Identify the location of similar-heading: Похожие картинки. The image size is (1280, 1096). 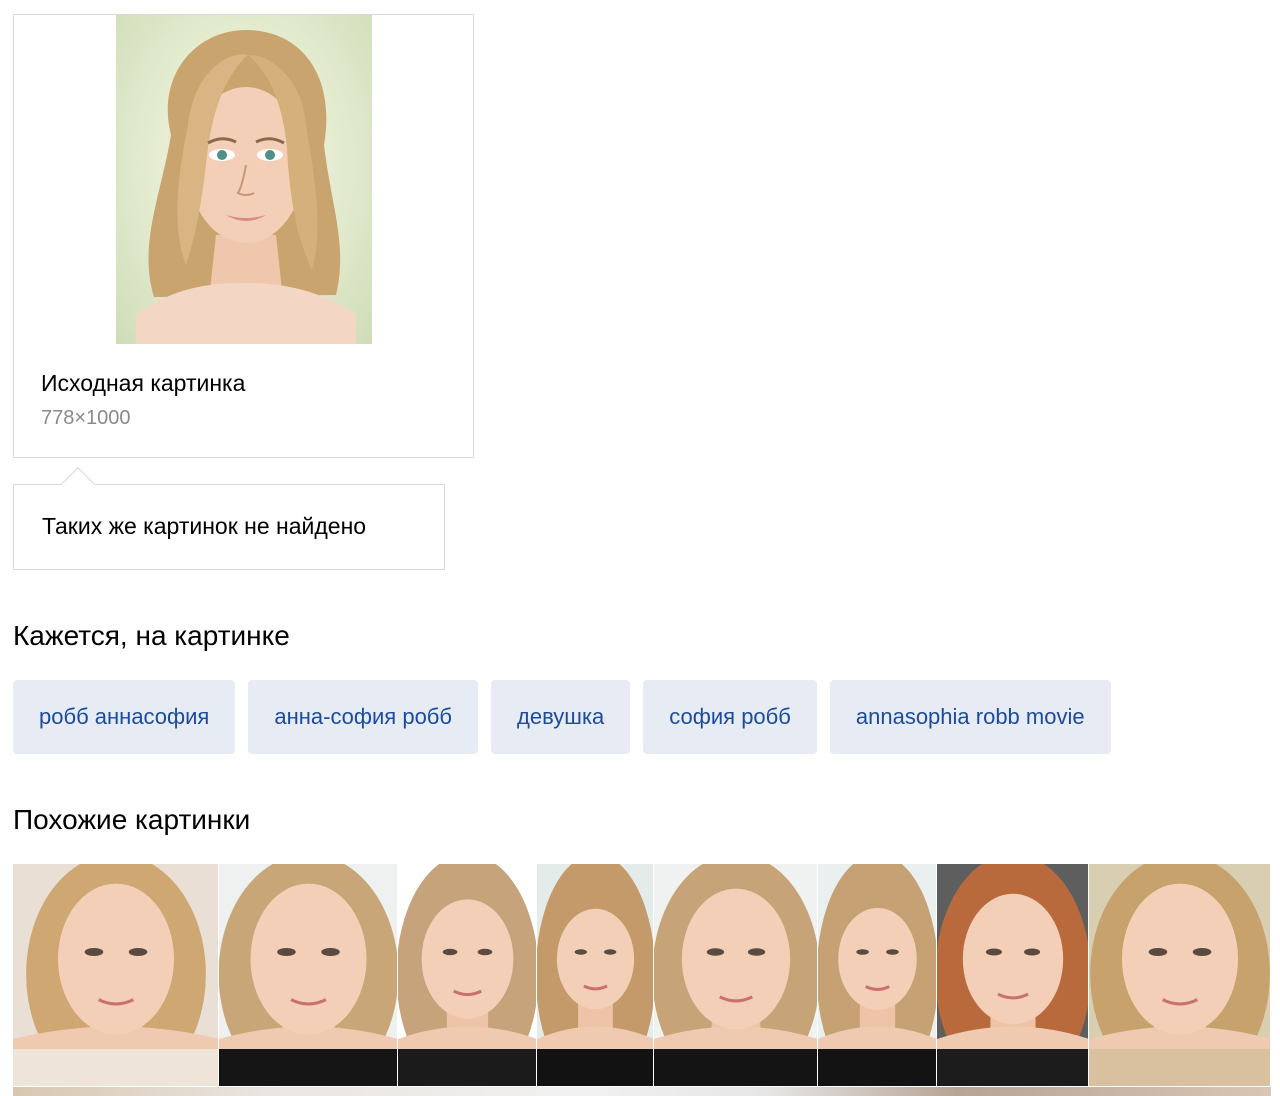
(132, 819).